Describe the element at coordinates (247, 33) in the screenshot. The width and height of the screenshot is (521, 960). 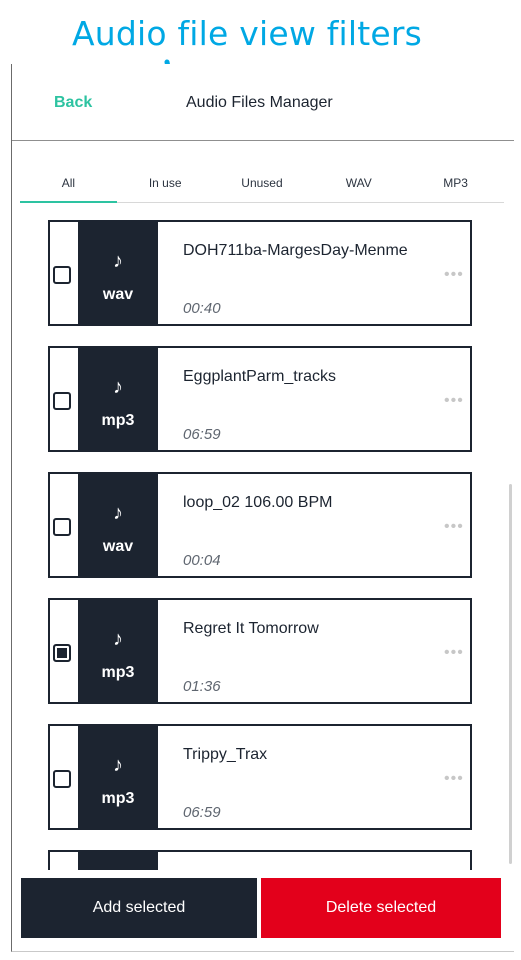
I see `annotation-label: Audio file view filters` at that location.